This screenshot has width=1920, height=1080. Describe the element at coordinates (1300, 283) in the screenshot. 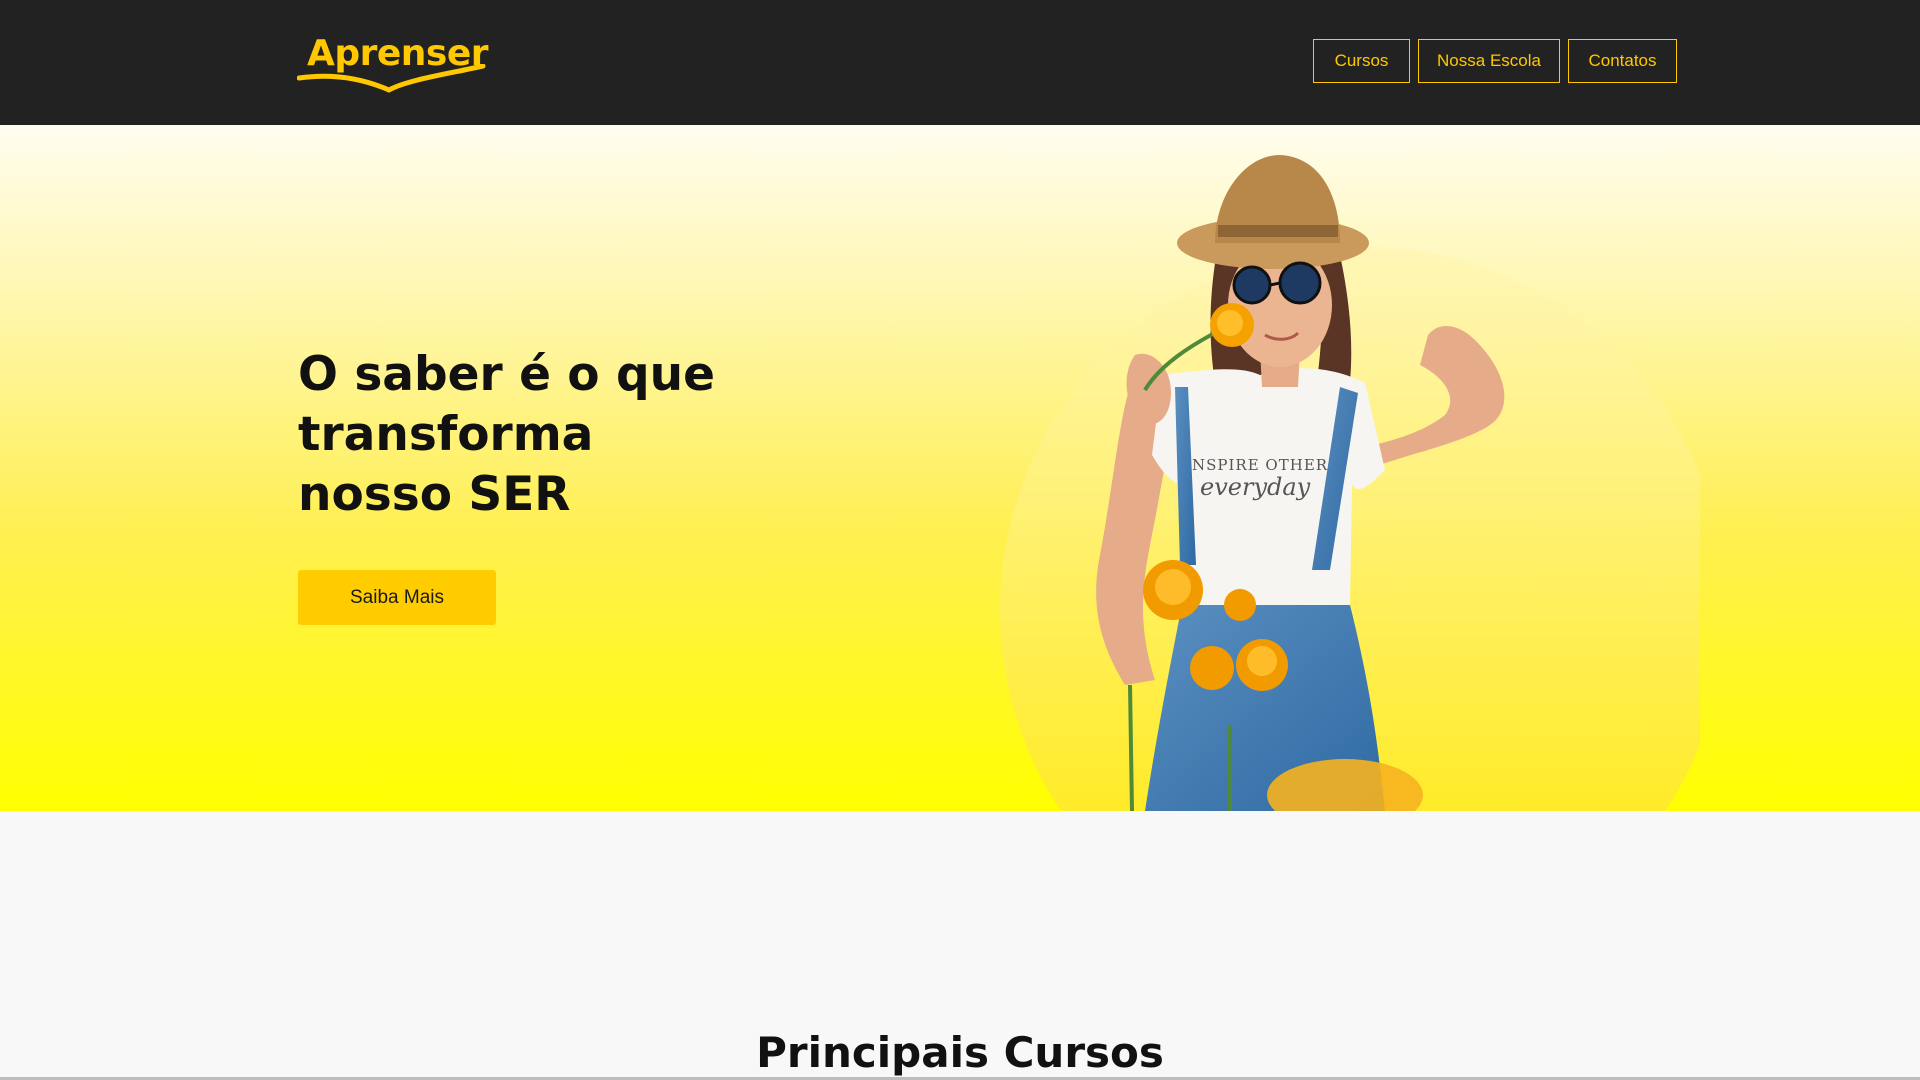

I see `sunglasses-right-lens` at that location.